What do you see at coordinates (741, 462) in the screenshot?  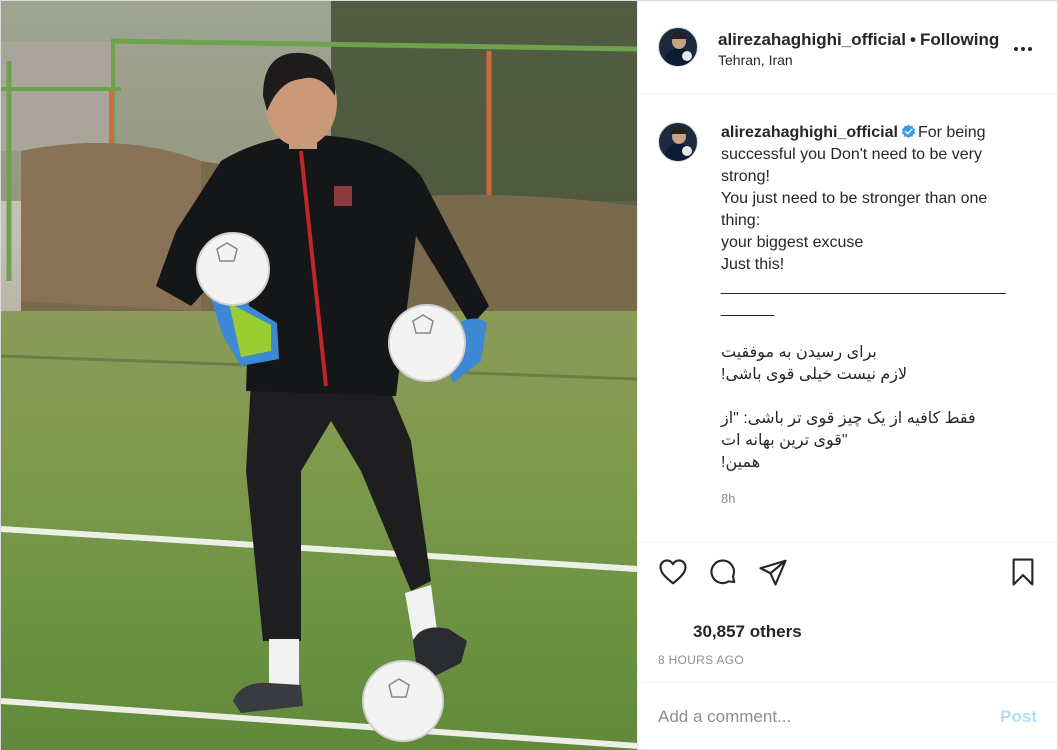 I see `caption-farsi-line: همین!` at bounding box center [741, 462].